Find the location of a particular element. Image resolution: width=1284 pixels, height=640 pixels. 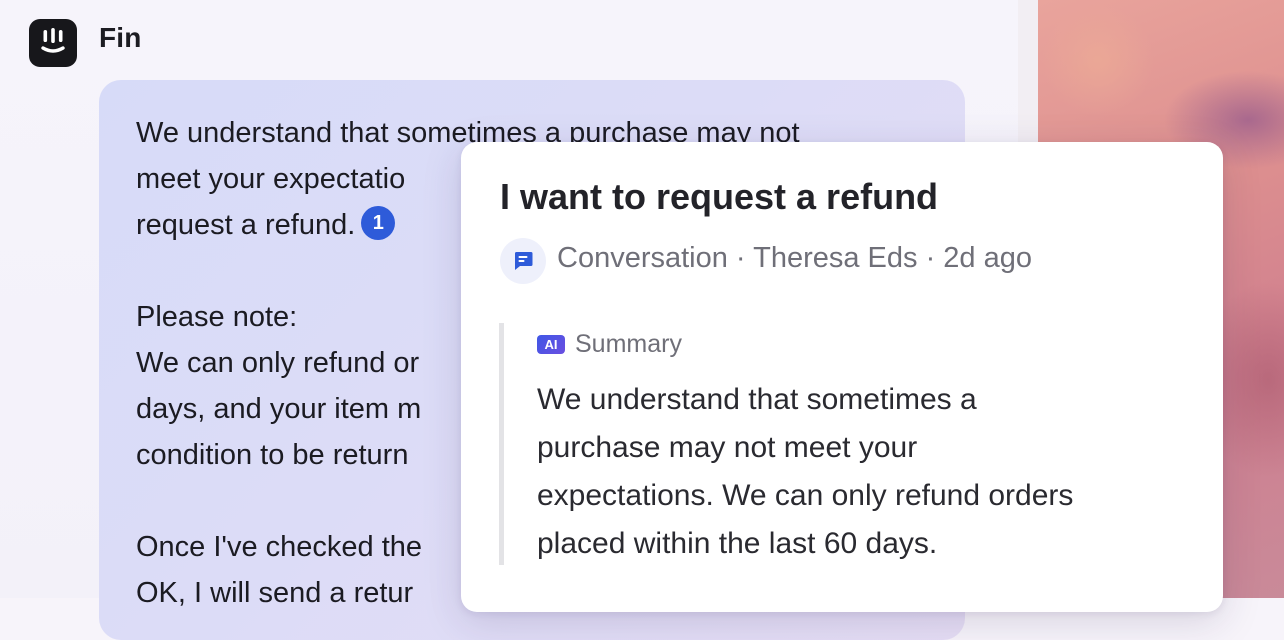

message-line: request a refund. is located at coordinates (246, 225).